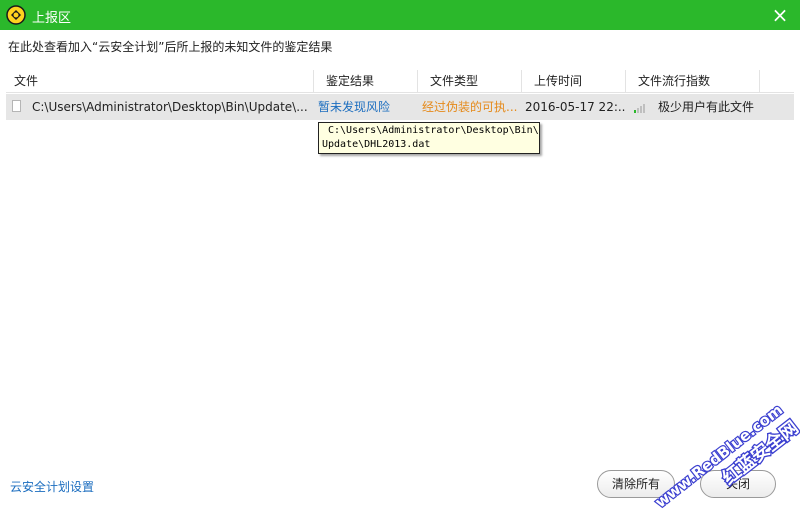 Image resolution: width=800 pixels, height=520 pixels. Describe the element at coordinates (433, 130) in the screenshot. I see `tooltip-line-1: C:\Users\Administrator\Desktop\Bin\` at that location.